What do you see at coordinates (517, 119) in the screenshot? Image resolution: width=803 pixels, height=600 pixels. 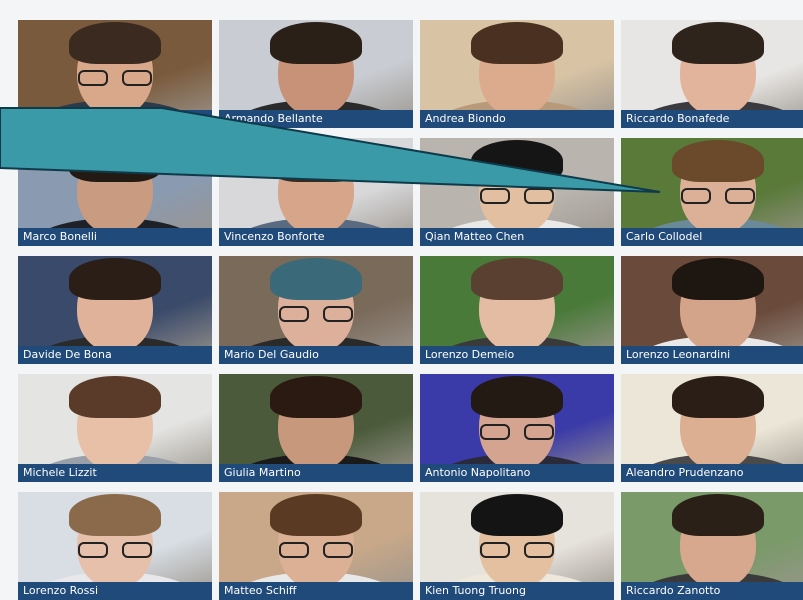 I see `student-name: Andrea Biondo` at bounding box center [517, 119].